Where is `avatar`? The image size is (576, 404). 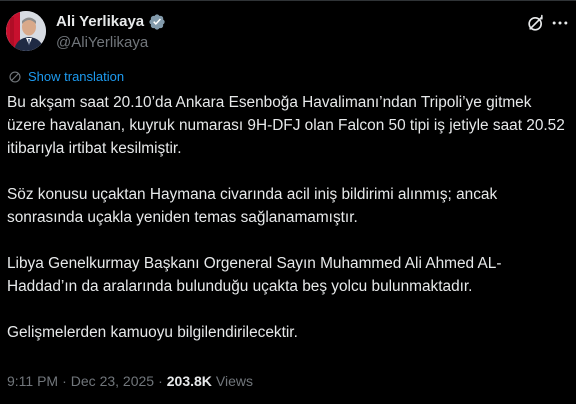
avatar is located at coordinates (26, 31).